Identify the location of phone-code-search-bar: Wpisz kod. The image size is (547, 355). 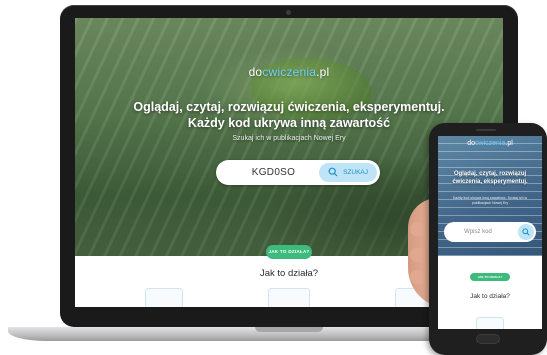
(490, 232).